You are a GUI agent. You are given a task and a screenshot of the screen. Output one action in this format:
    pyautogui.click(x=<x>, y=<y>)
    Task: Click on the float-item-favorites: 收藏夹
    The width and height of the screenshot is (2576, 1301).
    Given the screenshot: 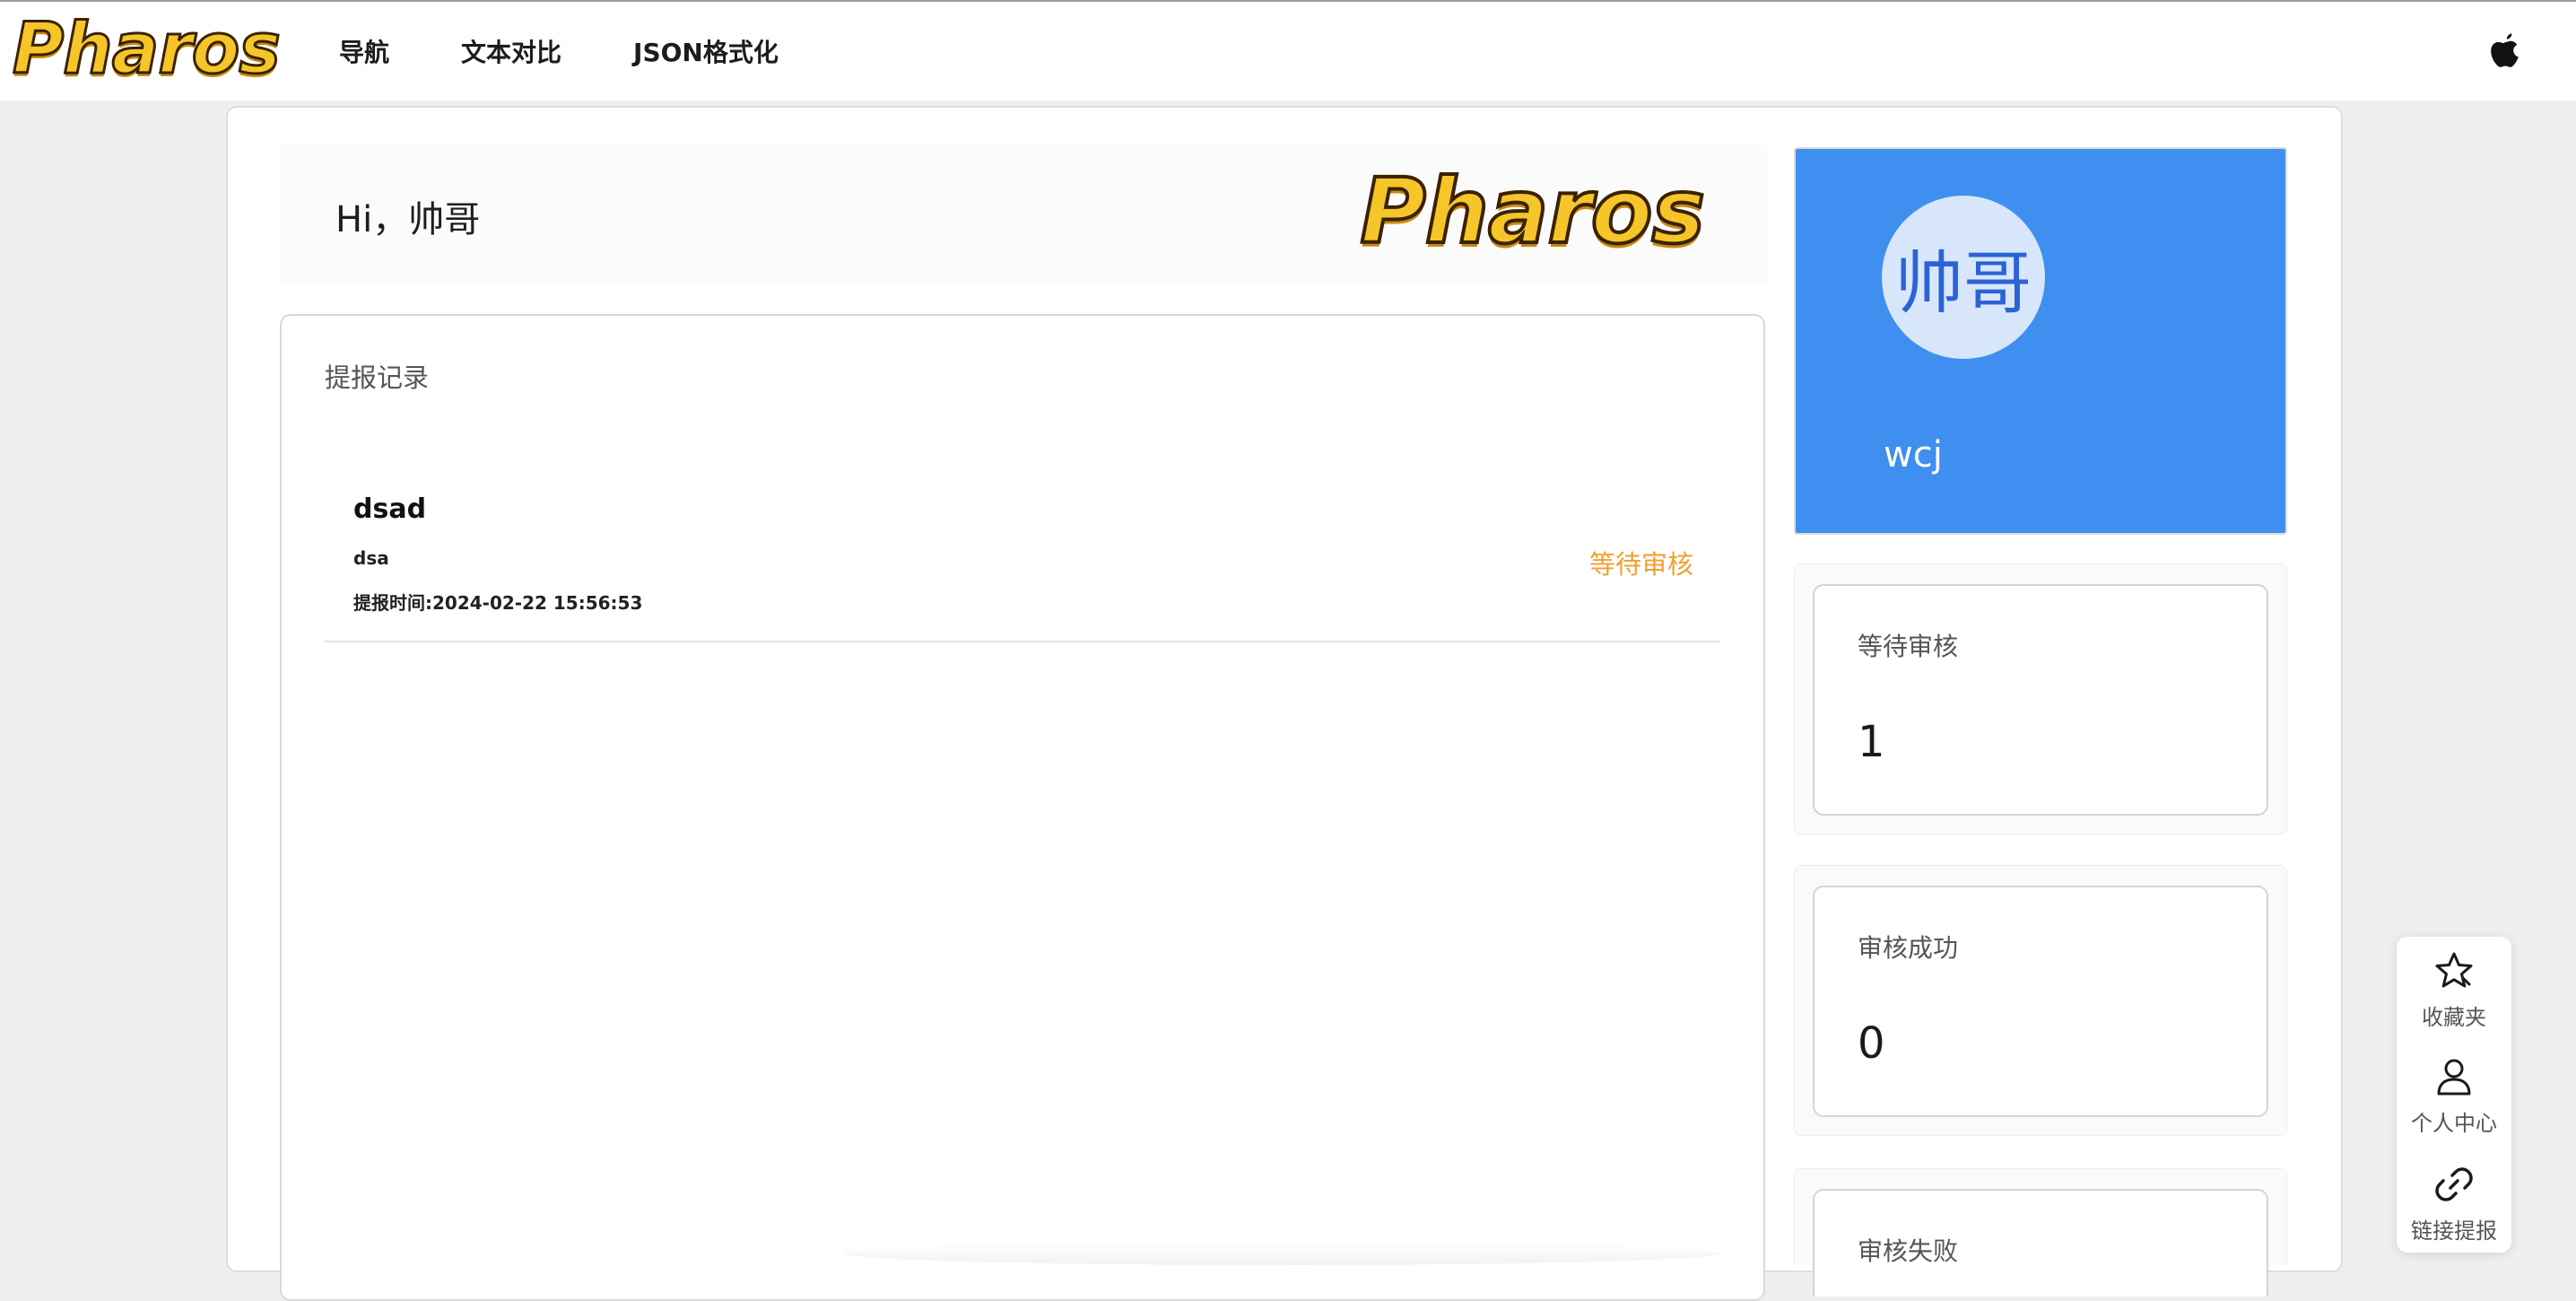 What is the action you would take?
    pyautogui.click(x=2454, y=990)
    